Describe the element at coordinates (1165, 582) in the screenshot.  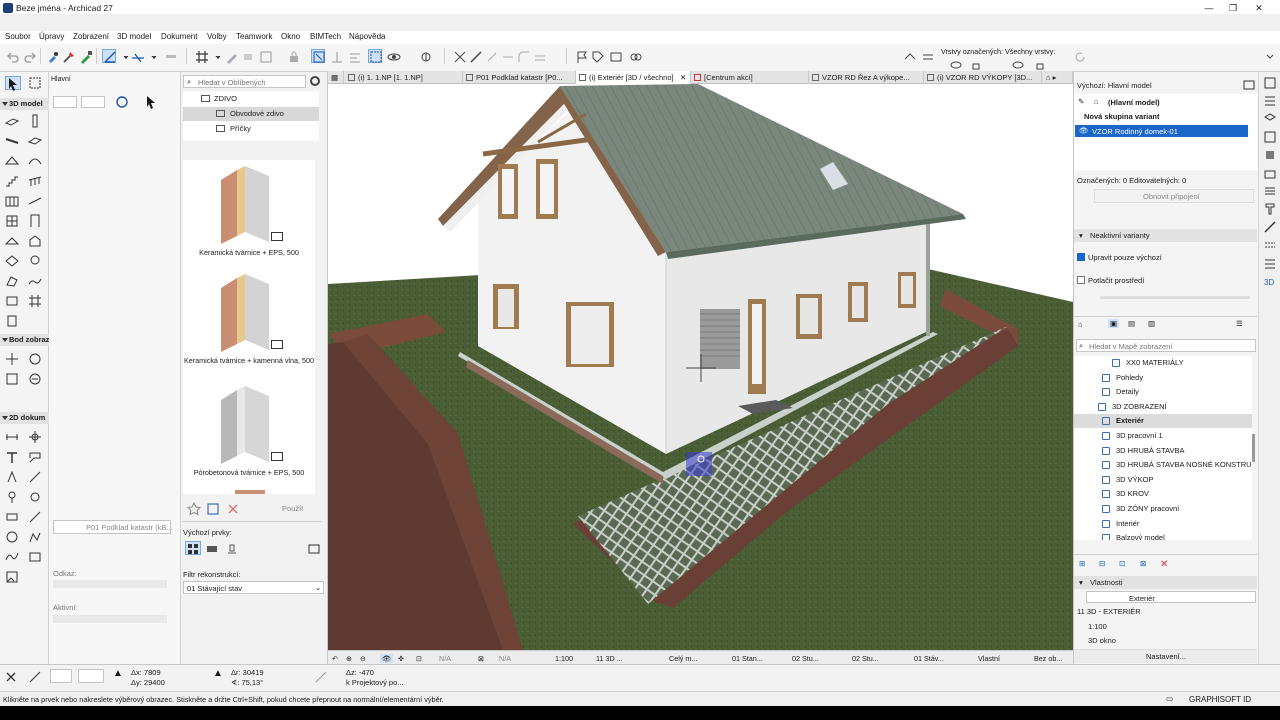
I see `properties-header: ▾ Vlastnosti` at that location.